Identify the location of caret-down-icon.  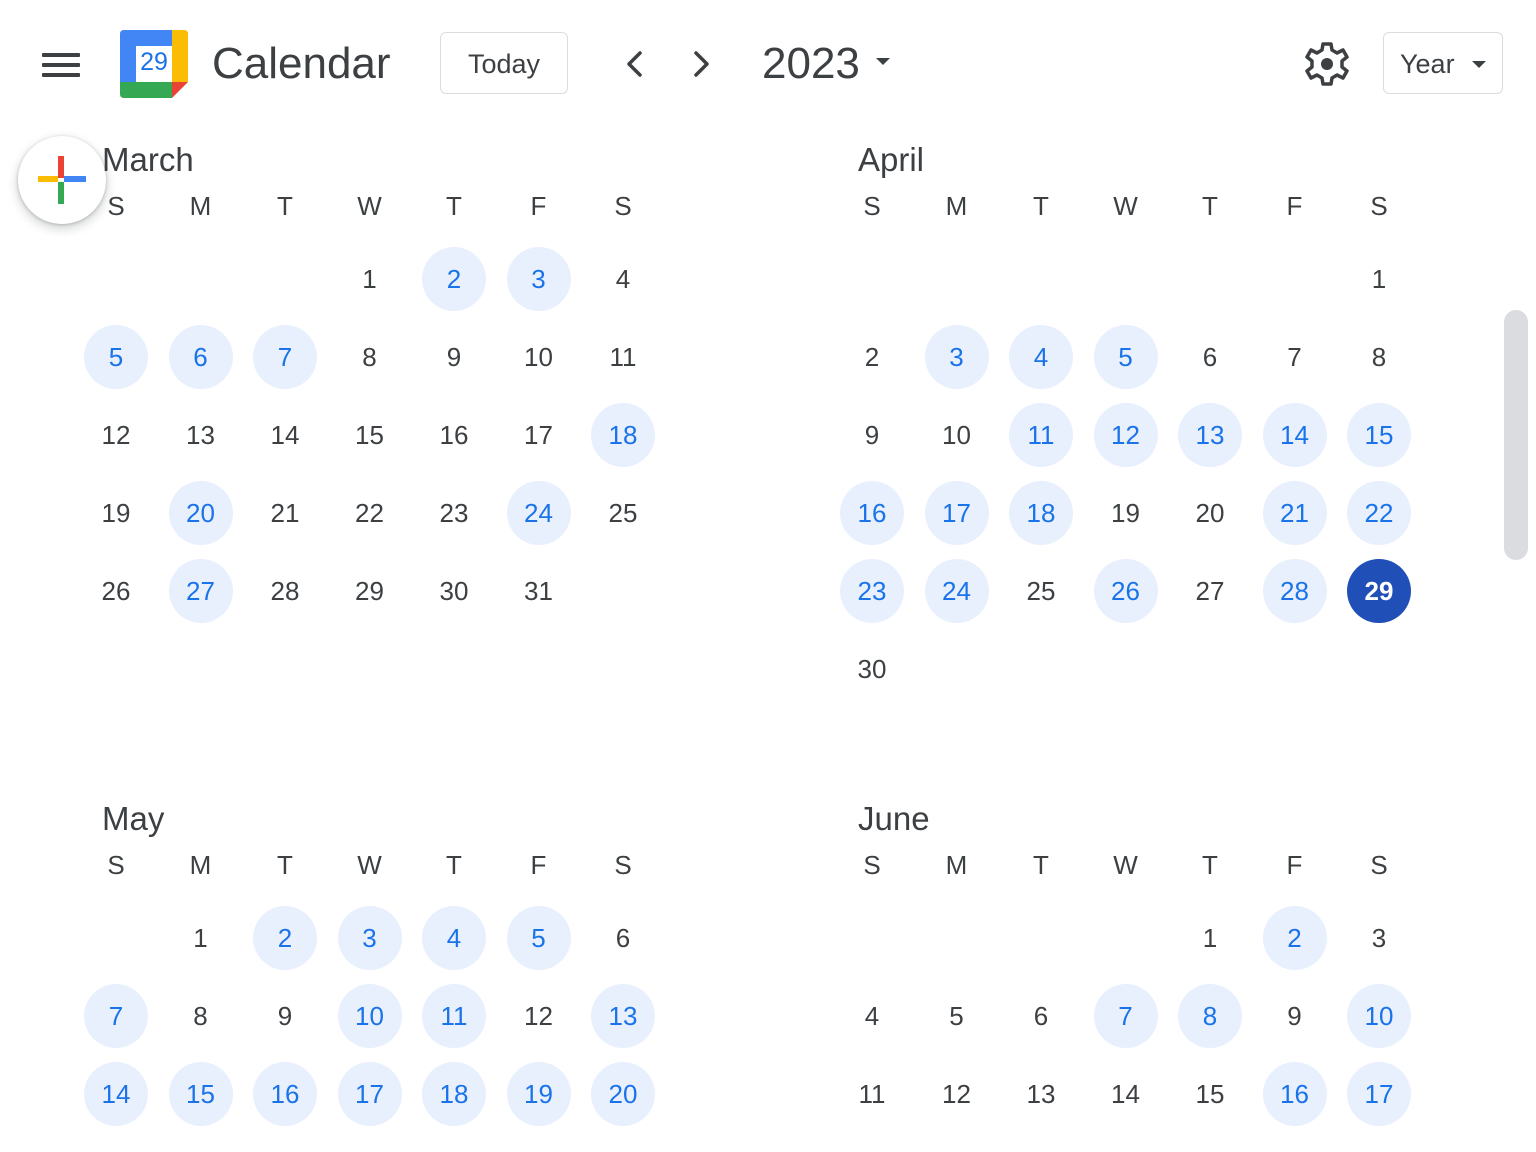
(883, 61).